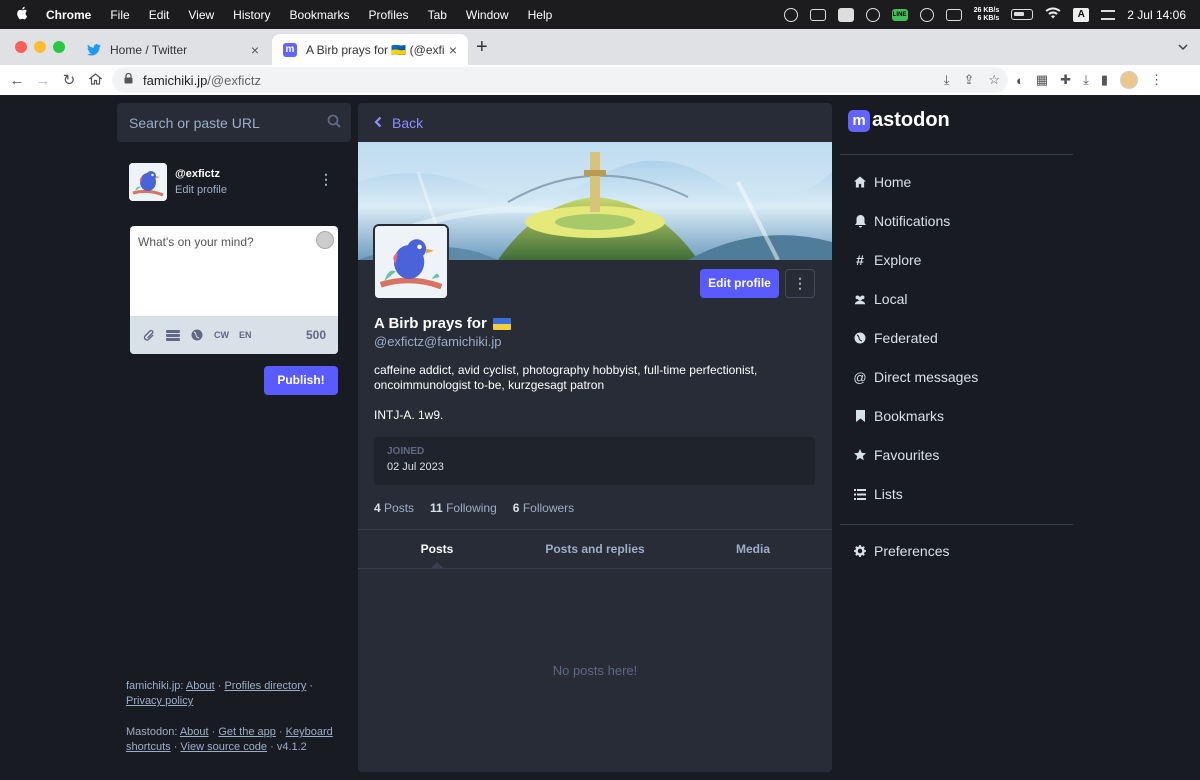 The height and width of the screenshot is (780, 1200). I want to click on posts-count-link: 4 Posts, so click(394, 508).